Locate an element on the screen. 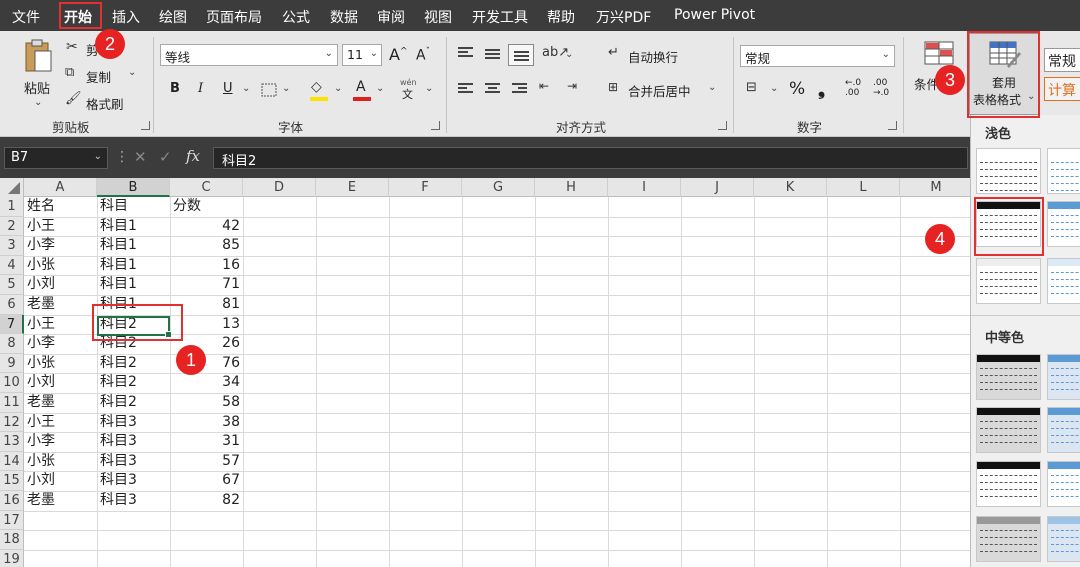  increase-decimal-button: ←.0 .00 is located at coordinates (853, 88).